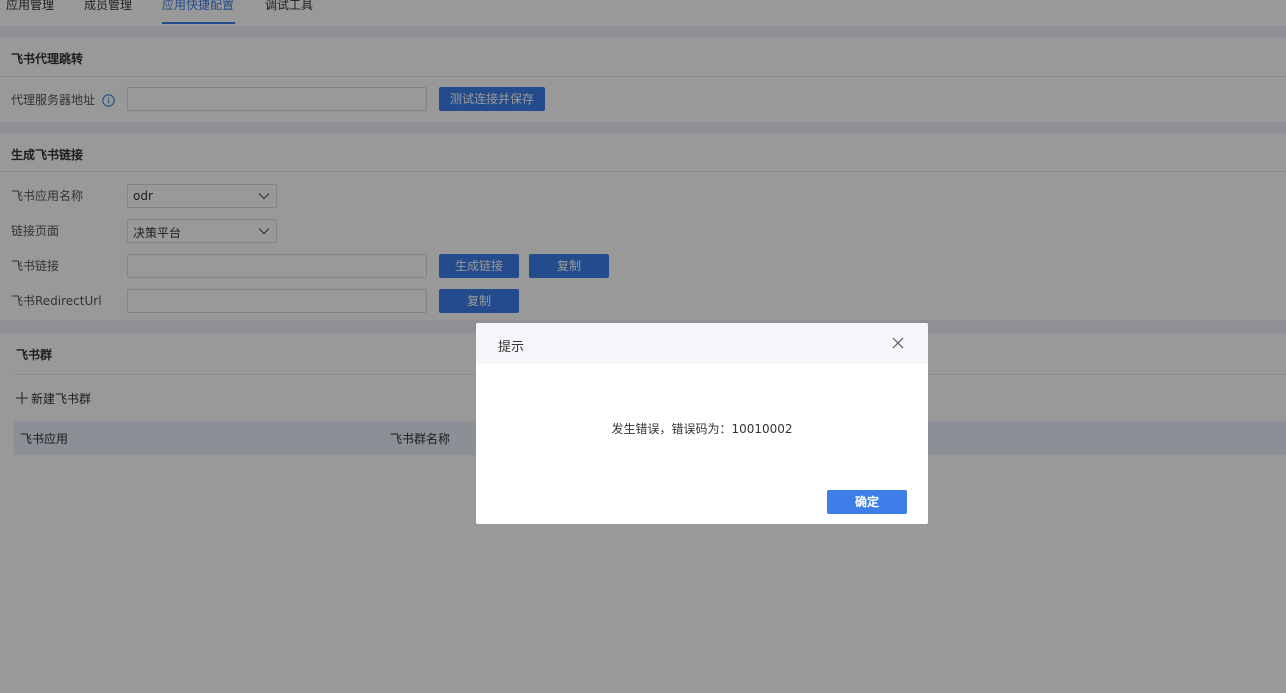 The width and height of the screenshot is (1286, 693). I want to click on error-dialog: 提示 发生错误，错误码为：10010002 确定, so click(702, 423).